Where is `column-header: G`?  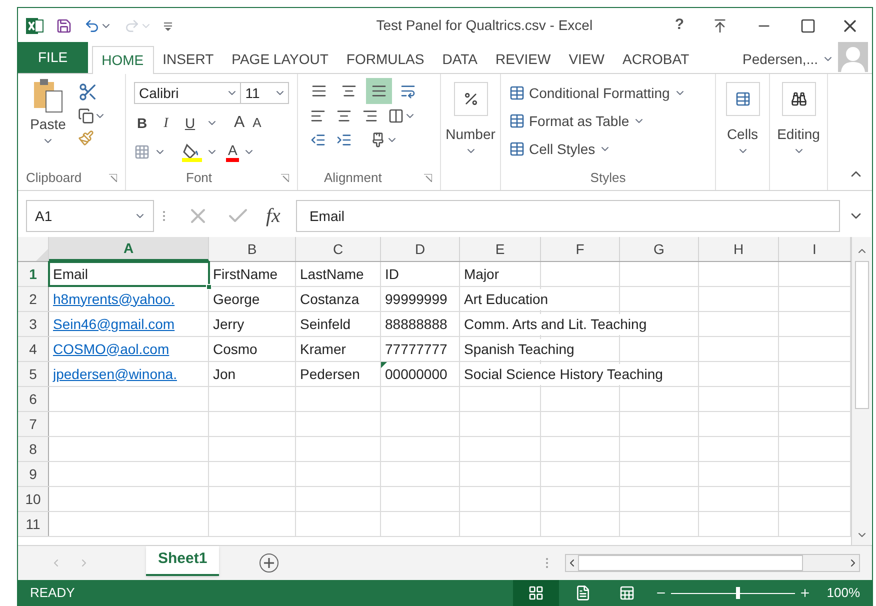 column-header: G is located at coordinates (659, 249).